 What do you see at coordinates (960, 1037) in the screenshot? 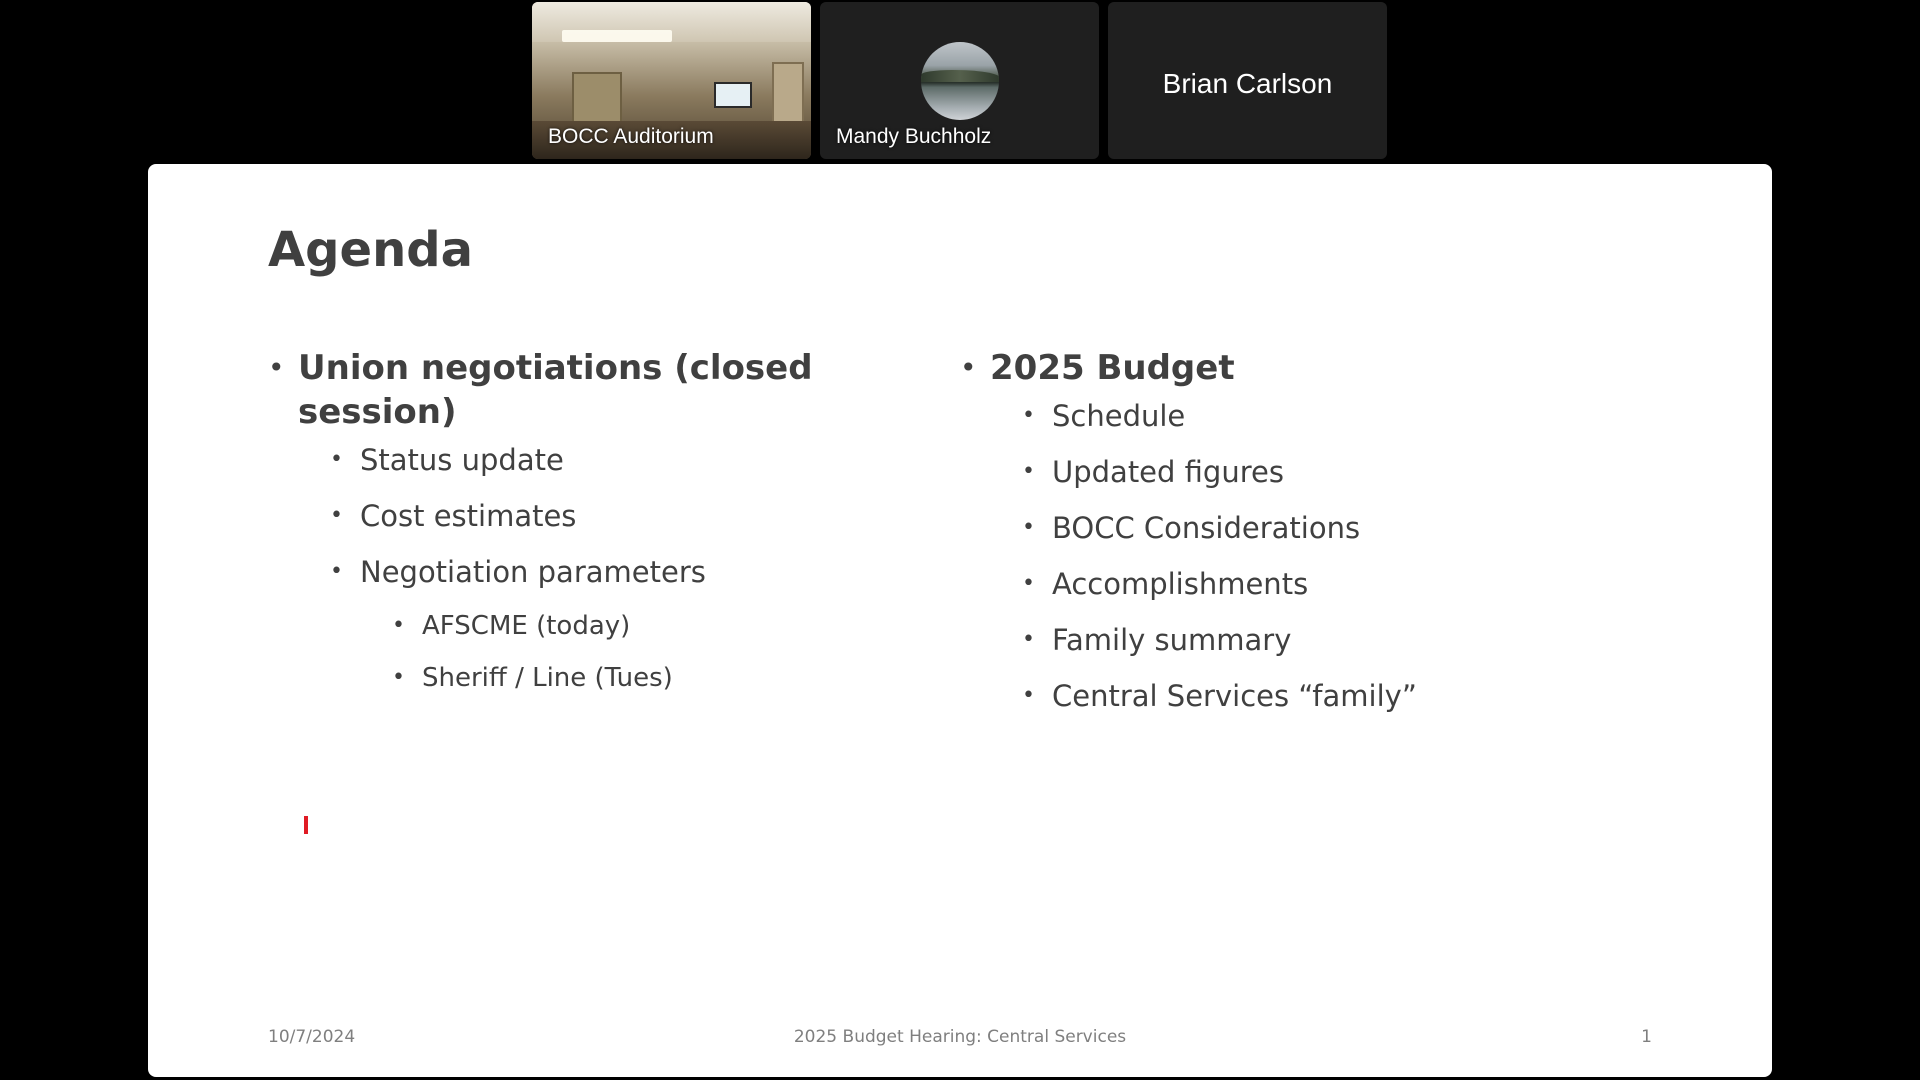
I see `slide-footer-title: 2025 Budget Hearing: Central Services` at bounding box center [960, 1037].